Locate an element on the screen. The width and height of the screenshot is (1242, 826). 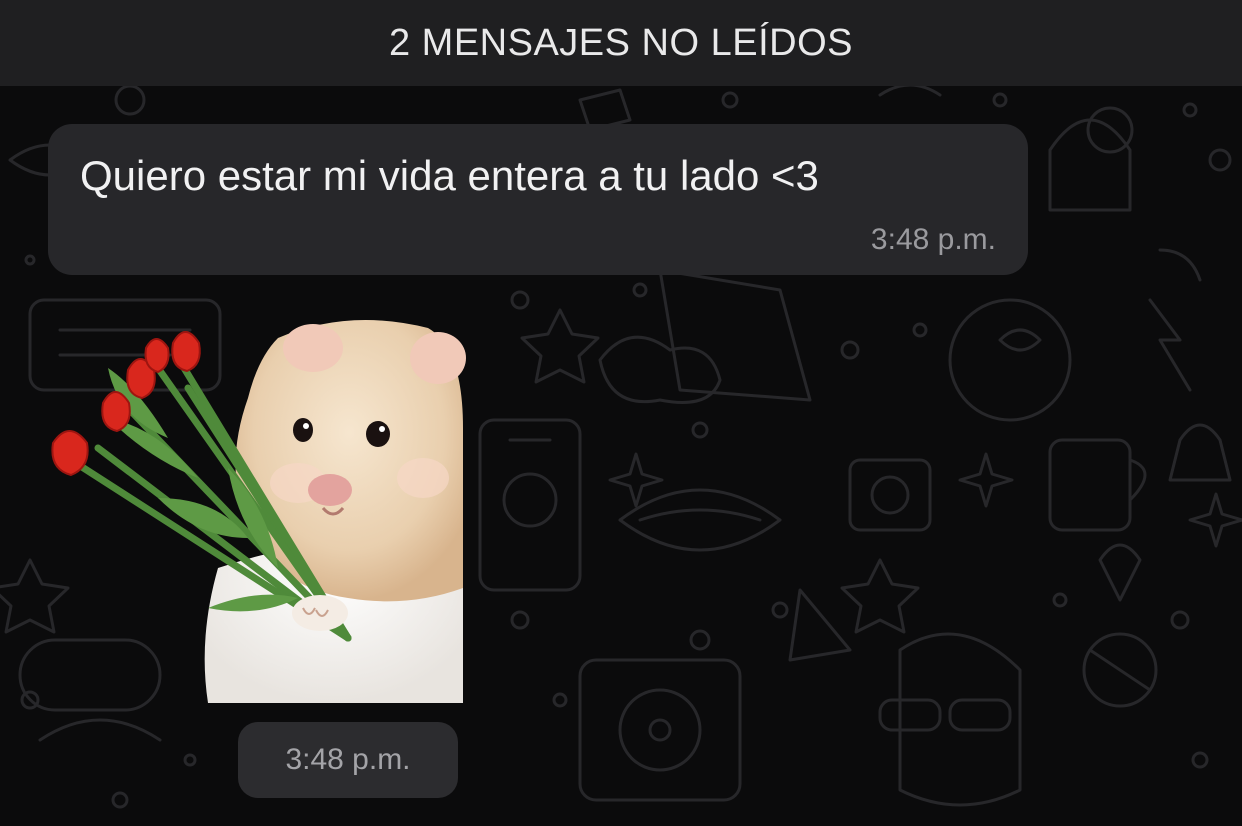
unread-banner-label: 2 MENSAJES NO LEÍDOS is located at coordinates (620, 42).